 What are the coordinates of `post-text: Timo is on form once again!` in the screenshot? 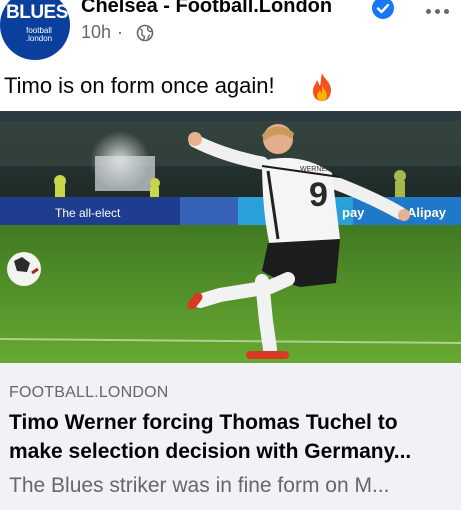 It's located at (139, 85).